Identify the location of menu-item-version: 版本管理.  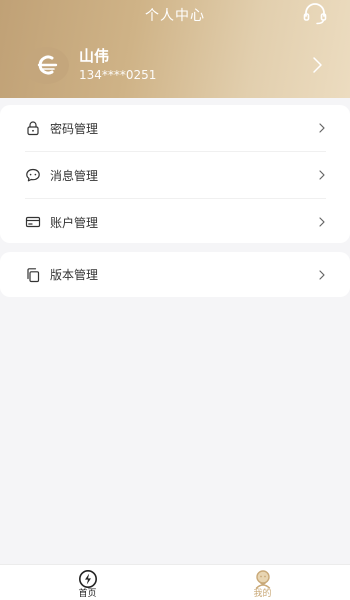
(175, 274).